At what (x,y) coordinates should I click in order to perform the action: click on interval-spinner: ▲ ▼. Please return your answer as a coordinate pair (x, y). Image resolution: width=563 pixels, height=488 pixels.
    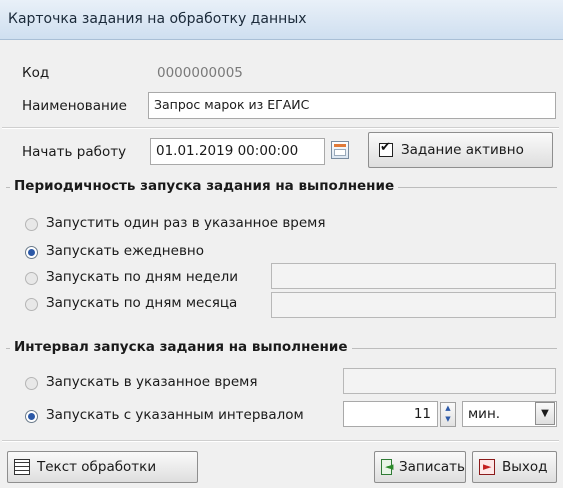
    Looking at the image, I should click on (448, 414).